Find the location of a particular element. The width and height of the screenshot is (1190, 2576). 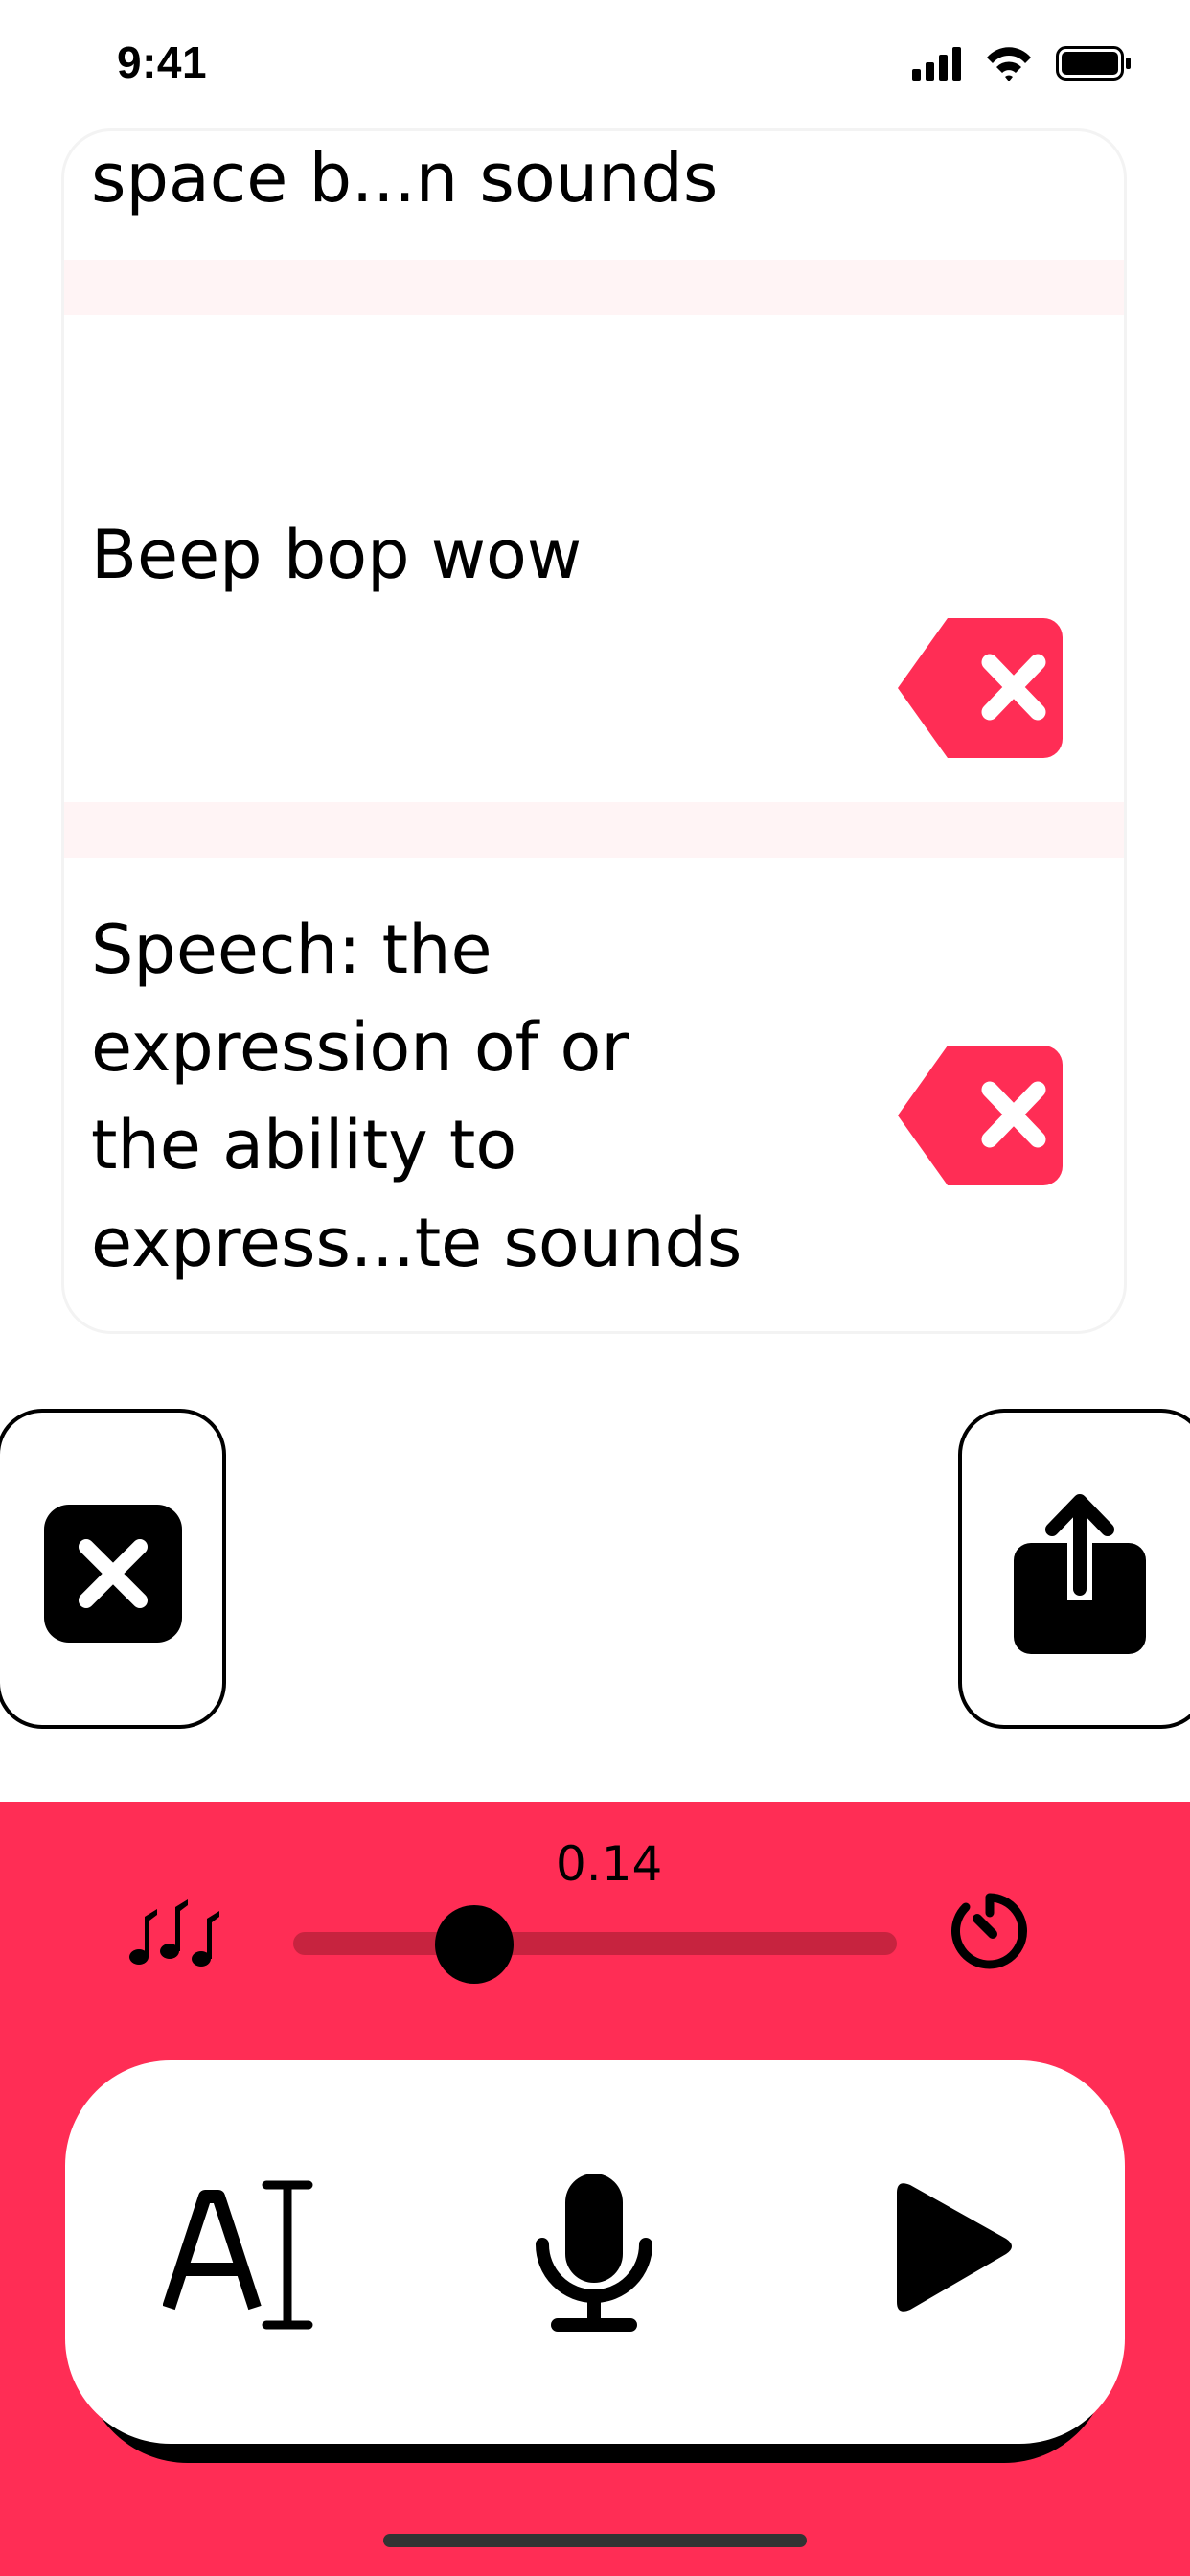

status-icons is located at coordinates (1022, 63).